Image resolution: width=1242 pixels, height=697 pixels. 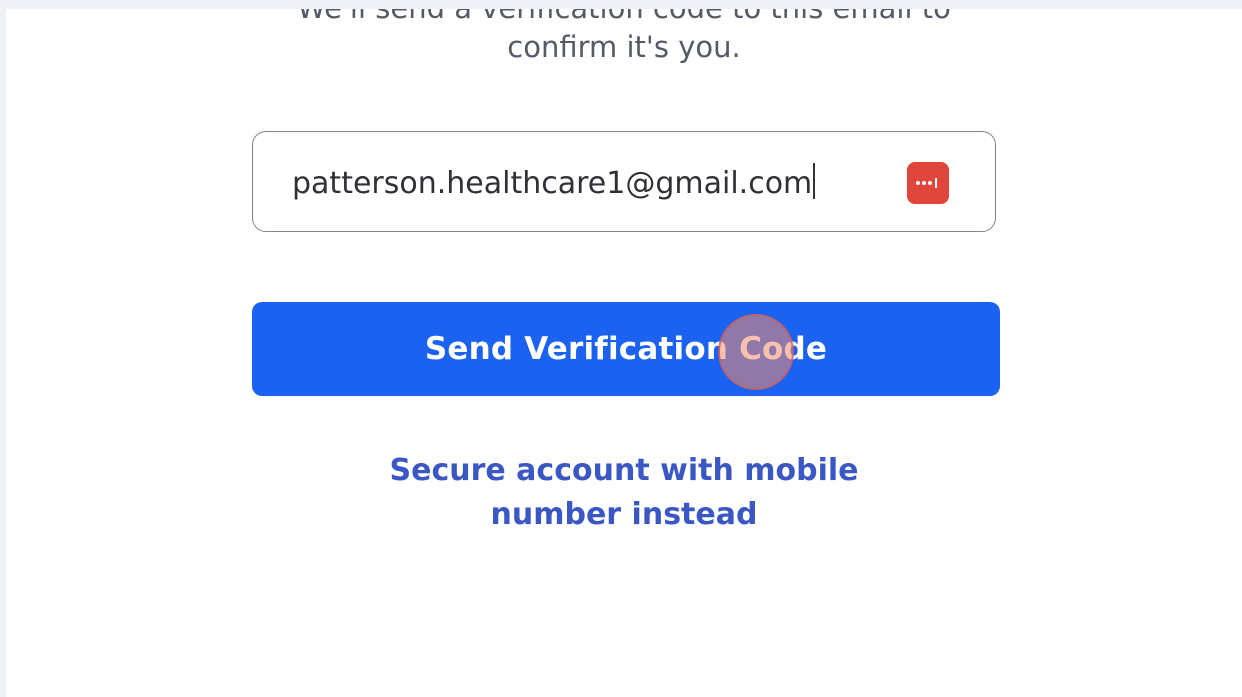 What do you see at coordinates (624, 47) in the screenshot?
I see `subtitle-line-2: confirm it's you.` at bounding box center [624, 47].